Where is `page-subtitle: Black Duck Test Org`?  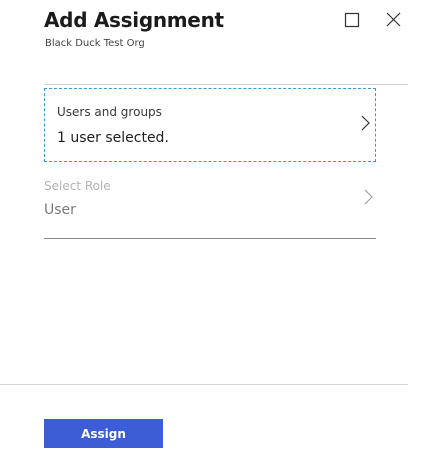 page-subtitle: Black Duck Test Org is located at coordinates (95, 43).